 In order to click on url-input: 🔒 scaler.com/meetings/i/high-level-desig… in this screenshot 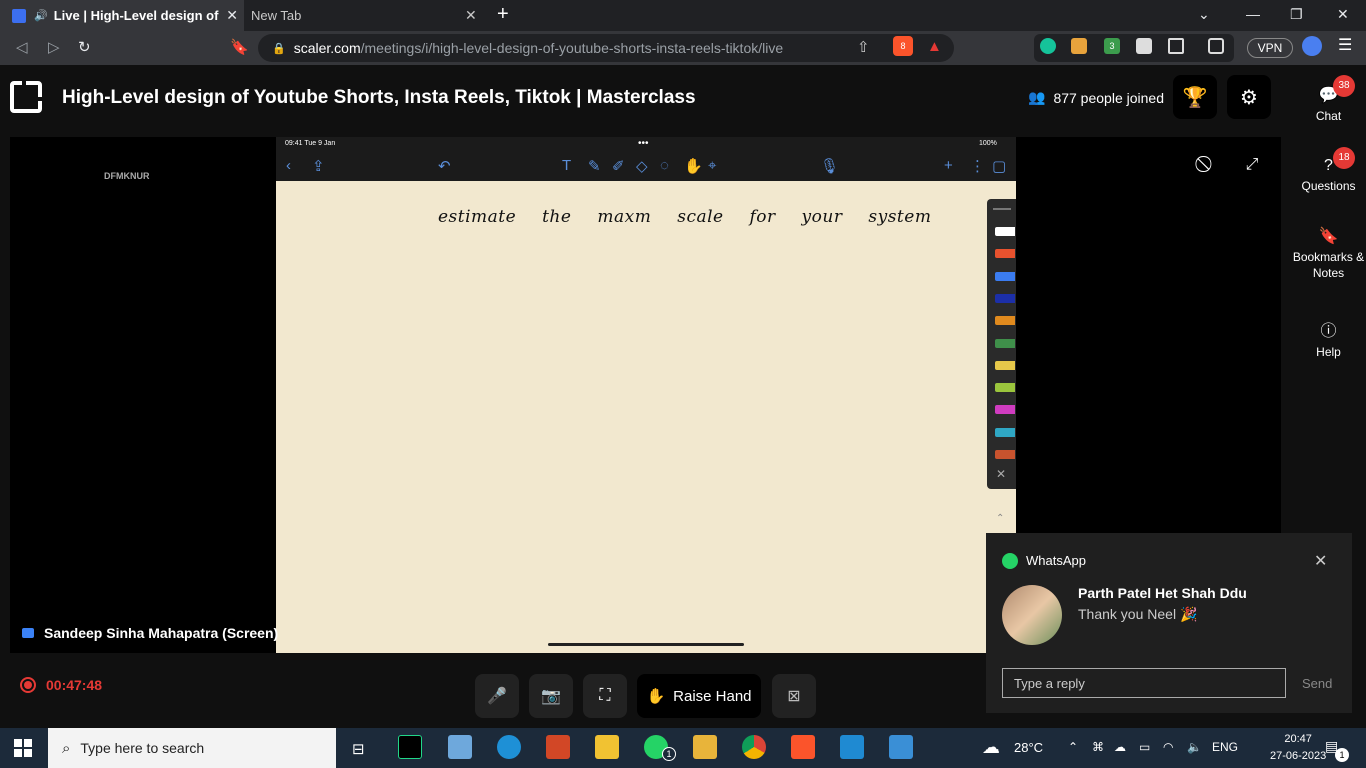, I will do `click(606, 48)`.